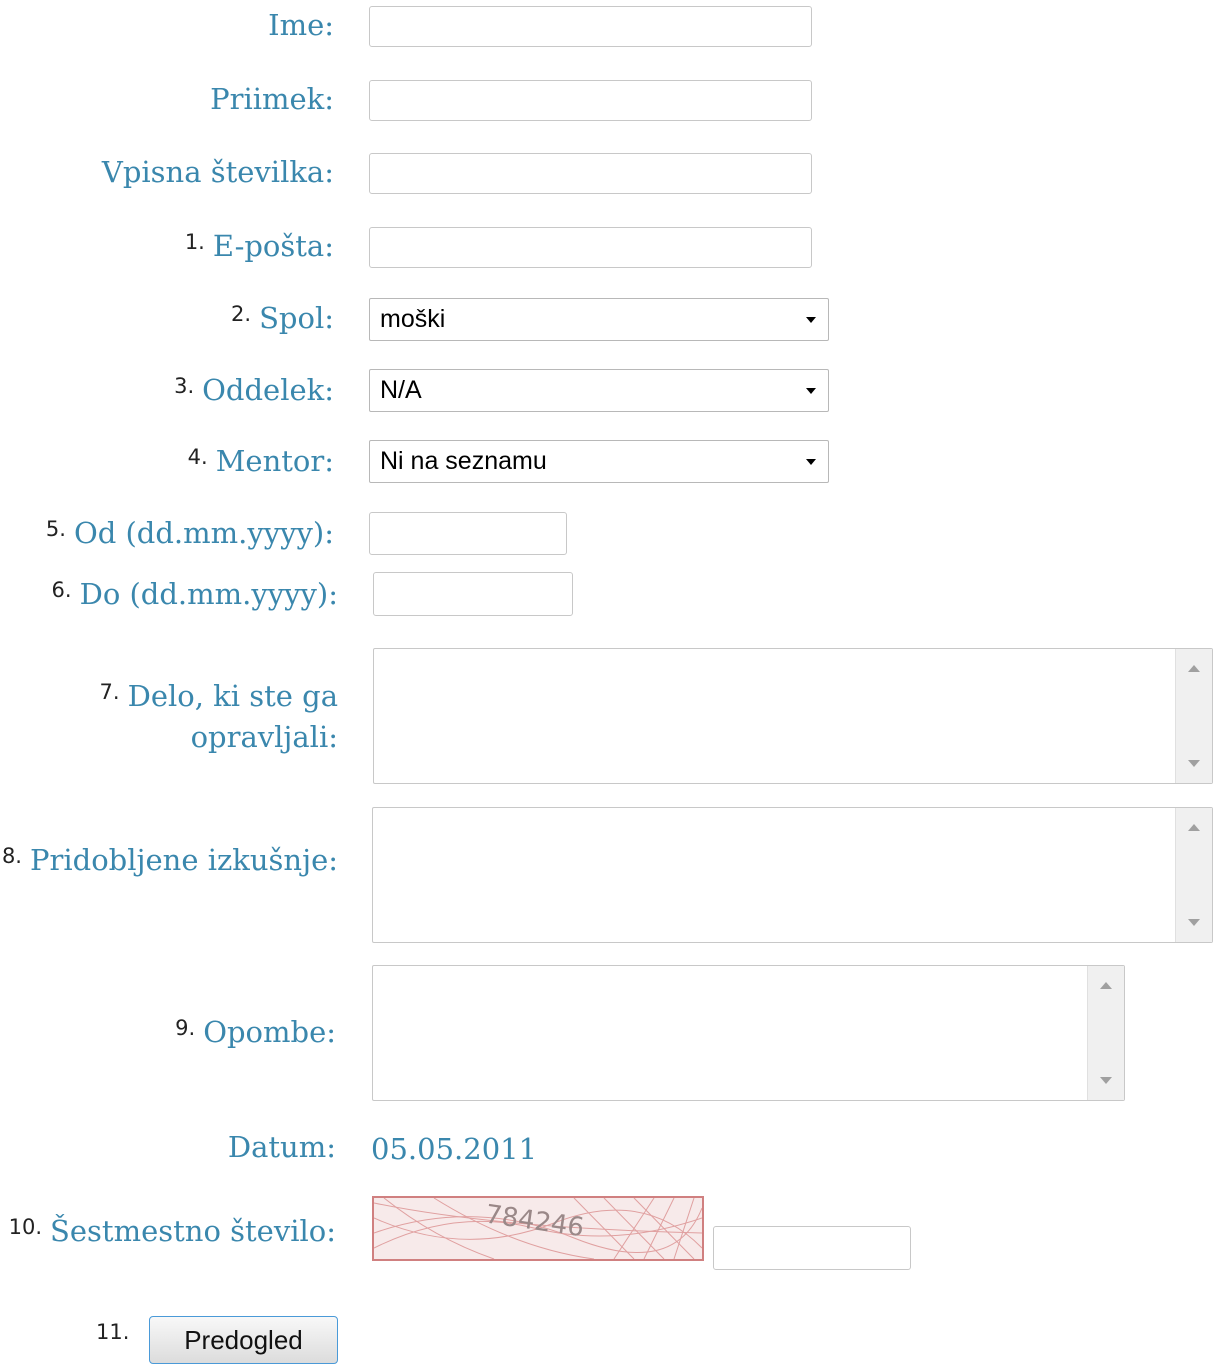 This screenshot has width=1213, height=1364. Describe the element at coordinates (468, 533) in the screenshot. I see `od-date-input` at that location.